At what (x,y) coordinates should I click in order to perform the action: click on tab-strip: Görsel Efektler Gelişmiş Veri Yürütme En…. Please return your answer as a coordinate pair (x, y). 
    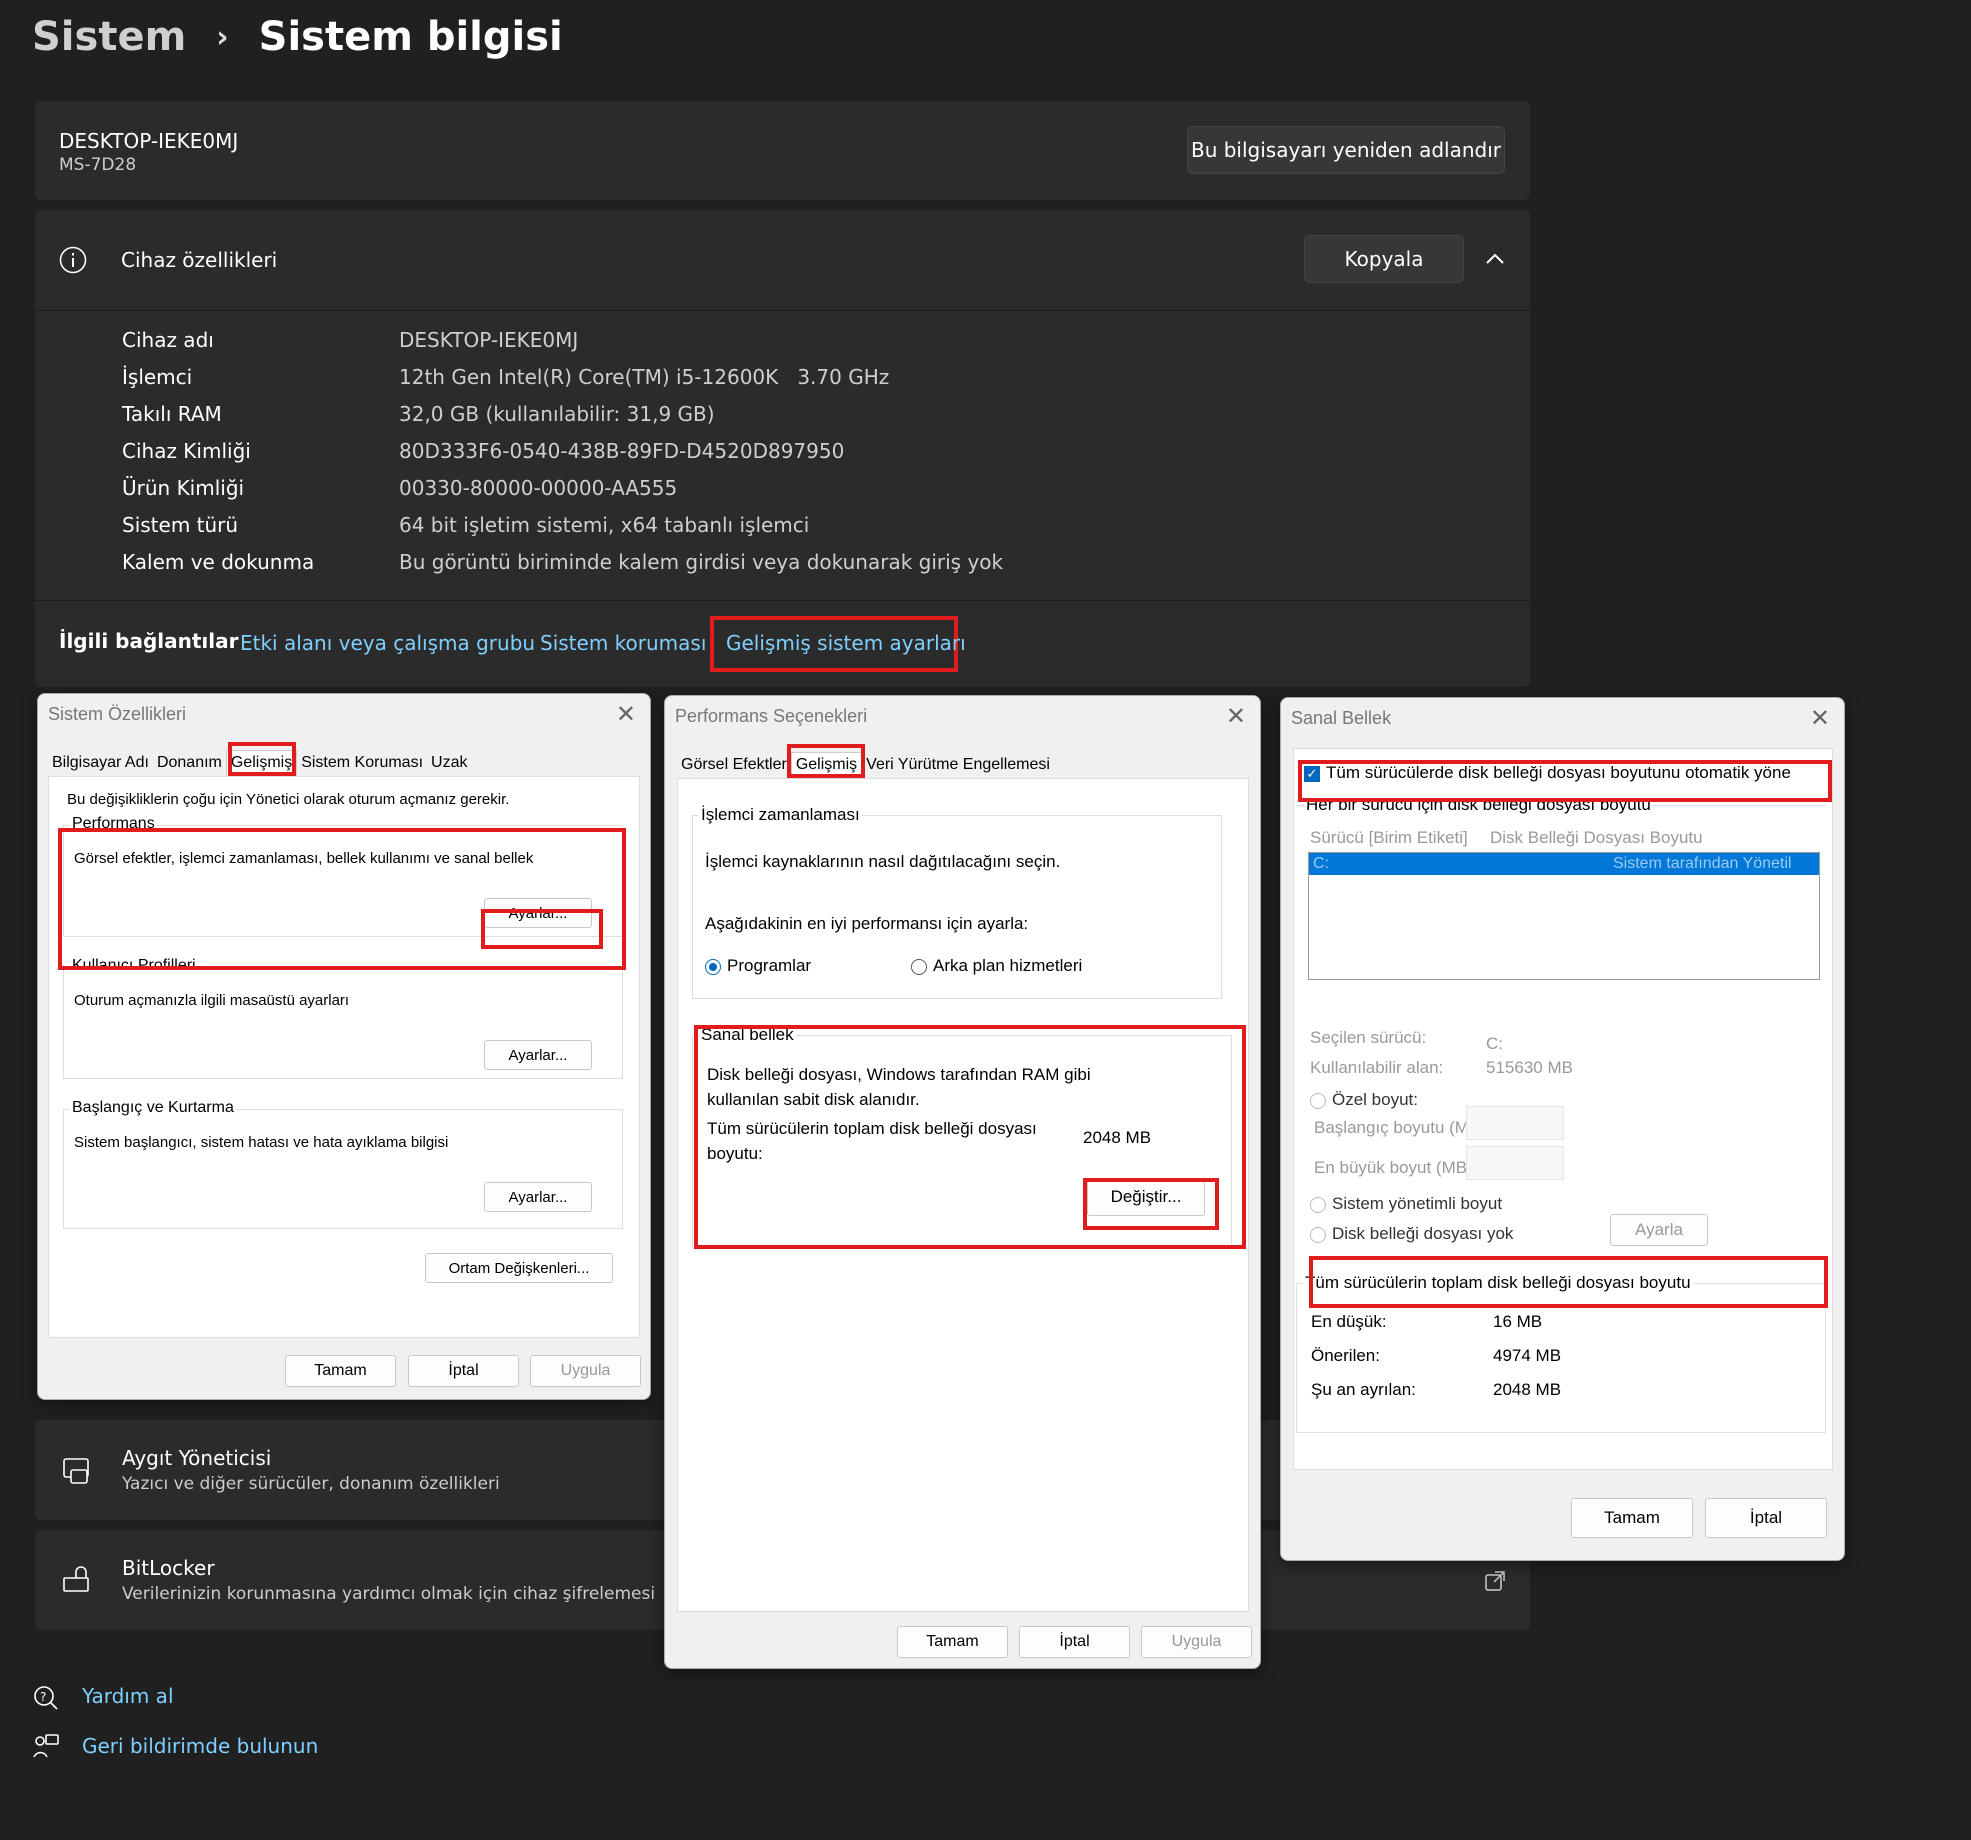
    Looking at the image, I should click on (865, 764).